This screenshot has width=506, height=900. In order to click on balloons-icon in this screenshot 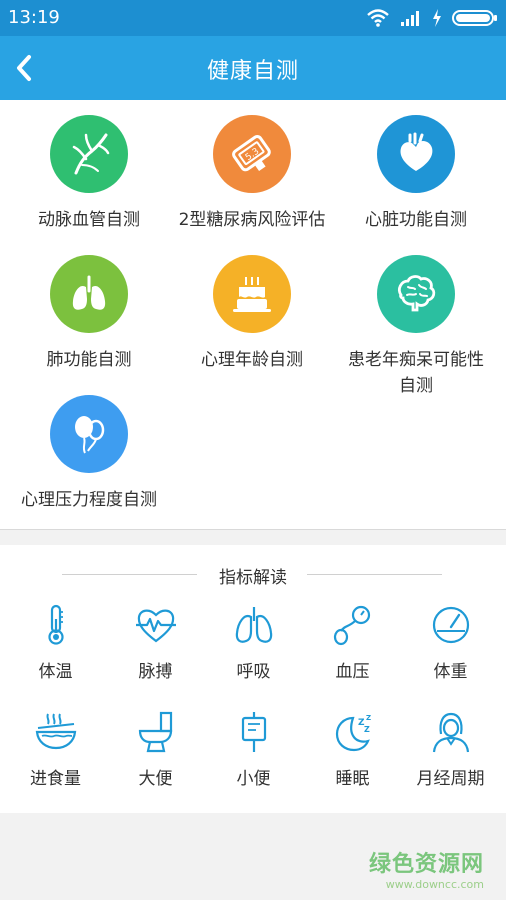, I will do `click(90, 435)`.